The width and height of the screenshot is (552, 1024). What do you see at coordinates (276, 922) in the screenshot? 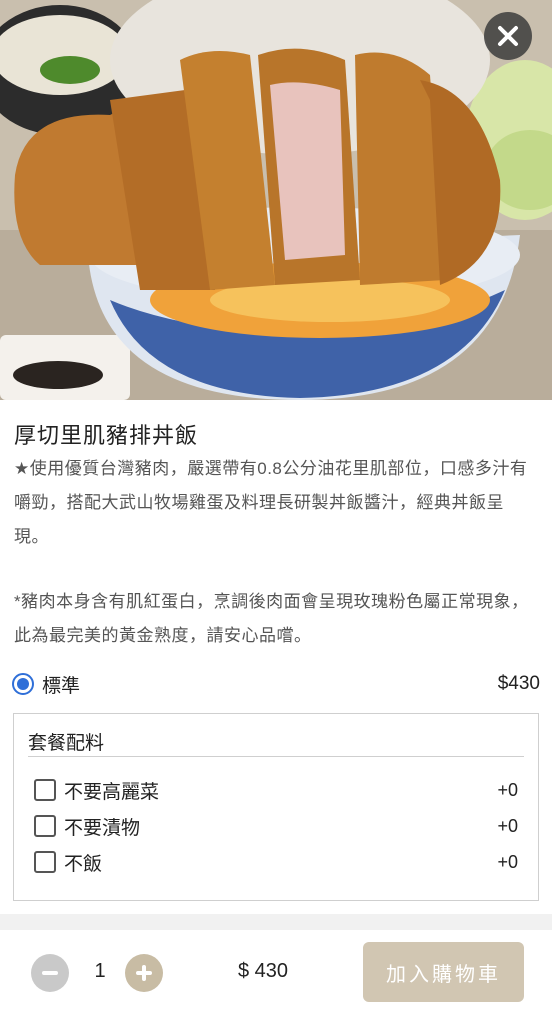
I see `footer-divider` at bounding box center [276, 922].